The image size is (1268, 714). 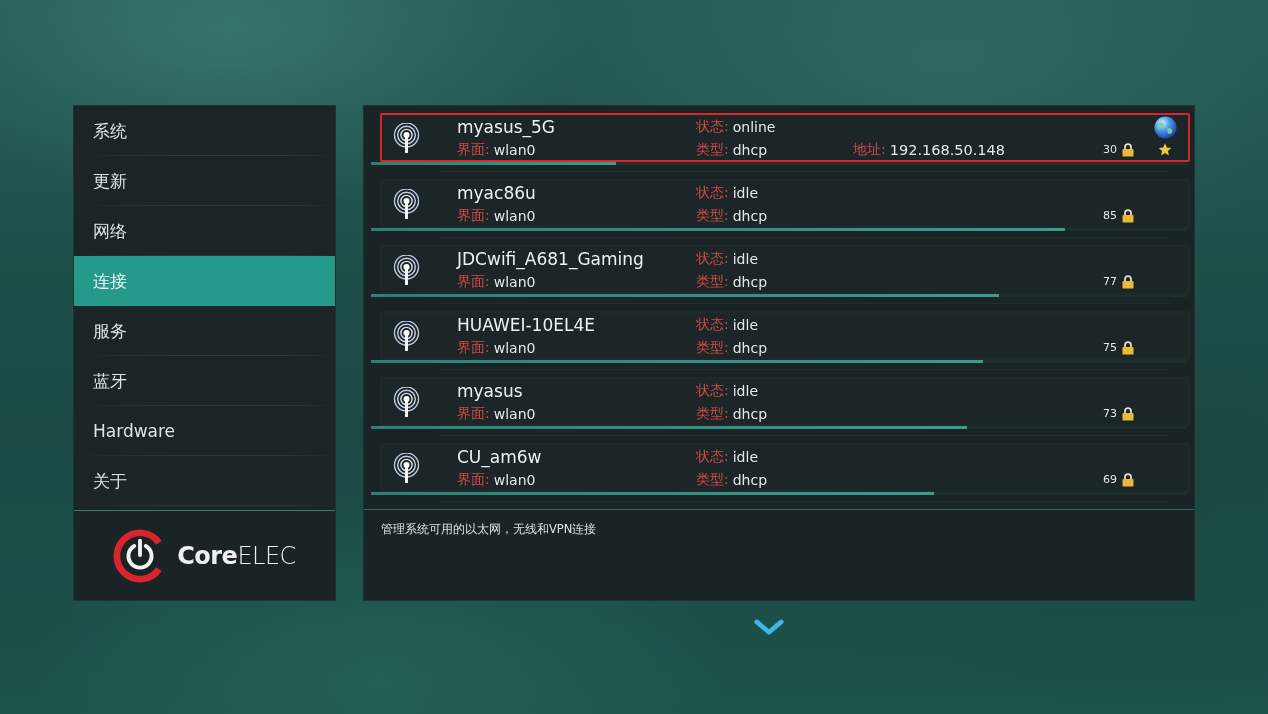 I want to click on network-item: myac86u 界面: wlan0 状态: idle 类型: dhcp 85, so click(x=785, y=203).